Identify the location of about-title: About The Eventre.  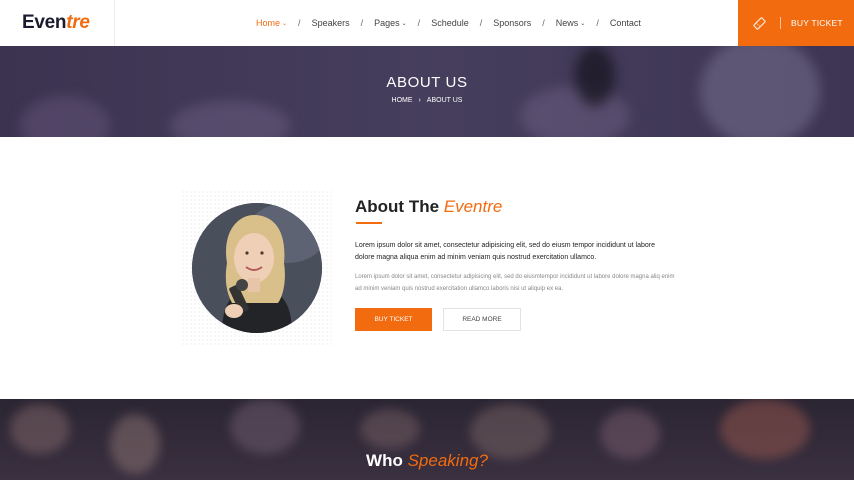
(428, 207).